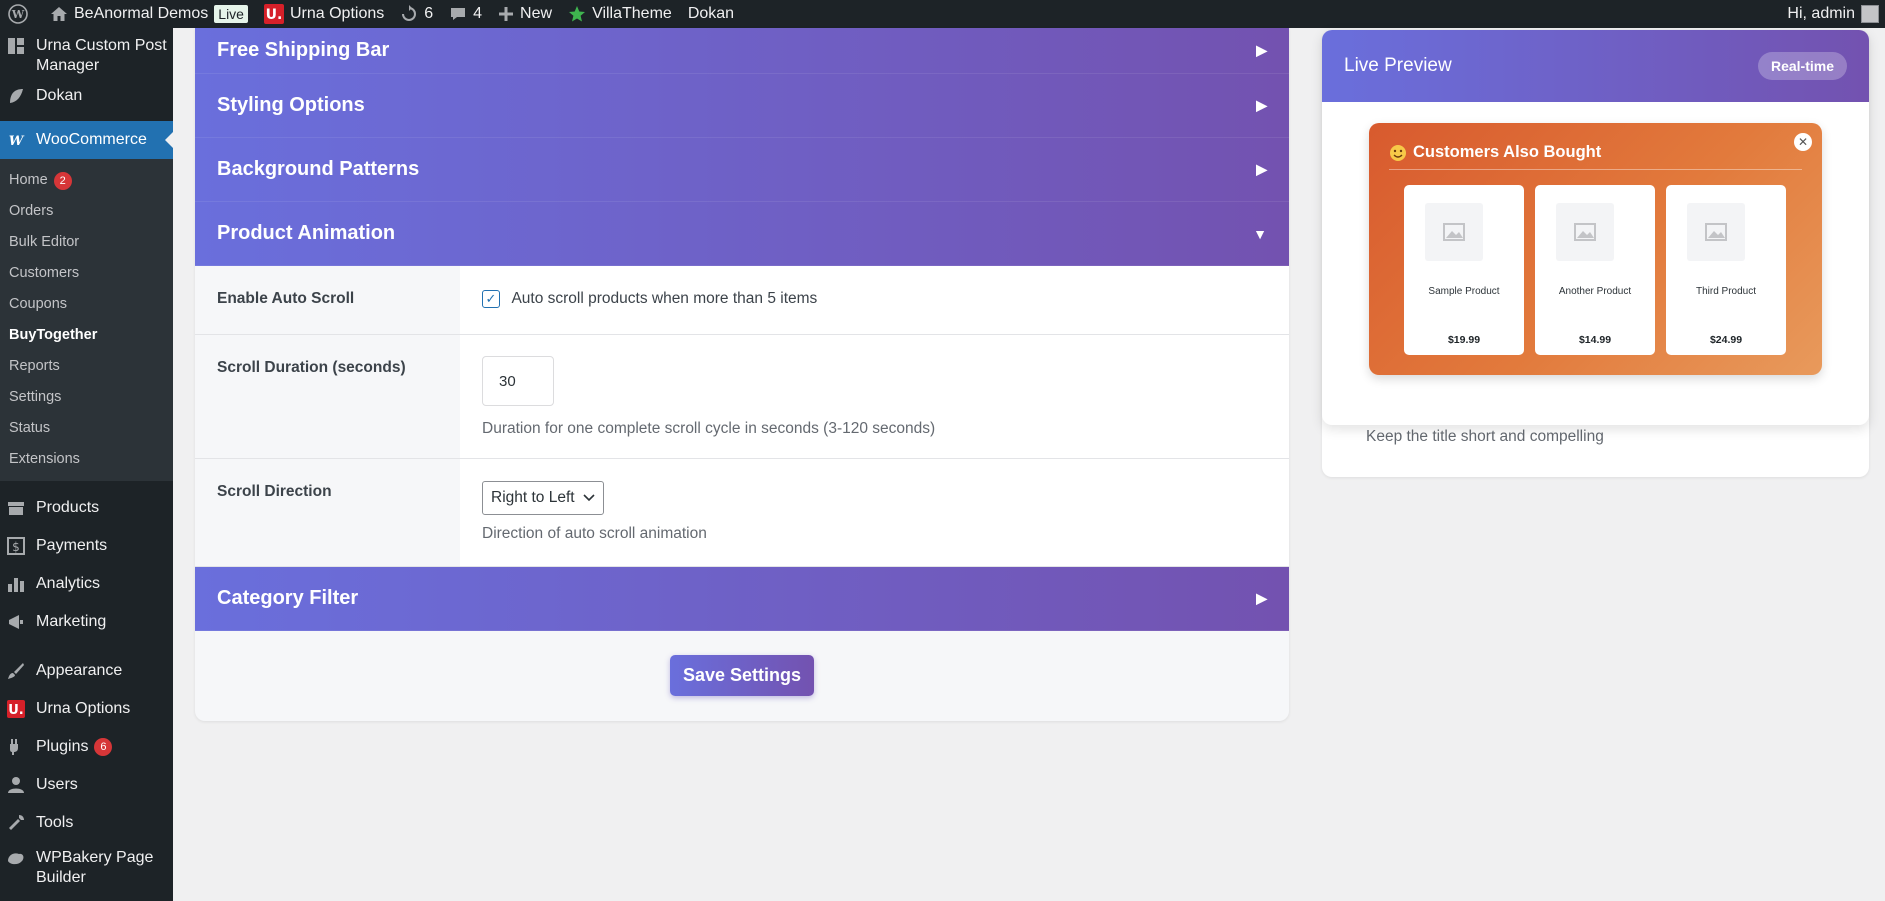 This screenshot has height=901, width=1885. I want to click on sidebar-item-label: Urna Custom Post Manager, so click(101, 55).